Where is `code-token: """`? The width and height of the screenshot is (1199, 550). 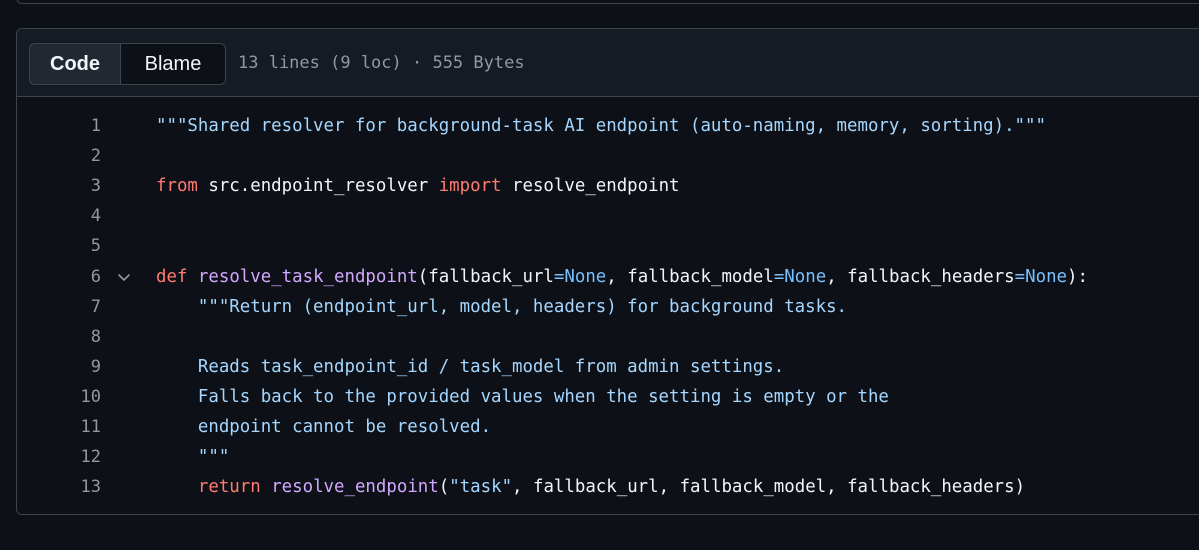
code-token: """ is located at coordinates (193, 457).